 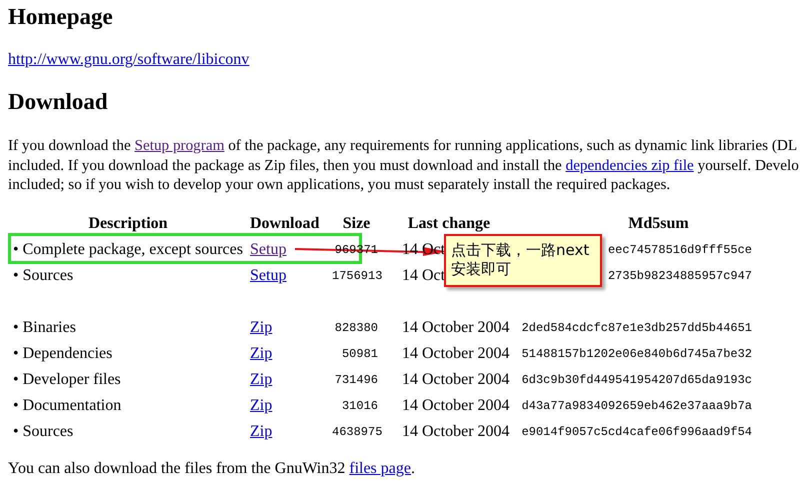 What do you see at coordinates (62, 353) in the screenshot?
I see `description-cell: • Dependencies` at bounding box center [62, 353].